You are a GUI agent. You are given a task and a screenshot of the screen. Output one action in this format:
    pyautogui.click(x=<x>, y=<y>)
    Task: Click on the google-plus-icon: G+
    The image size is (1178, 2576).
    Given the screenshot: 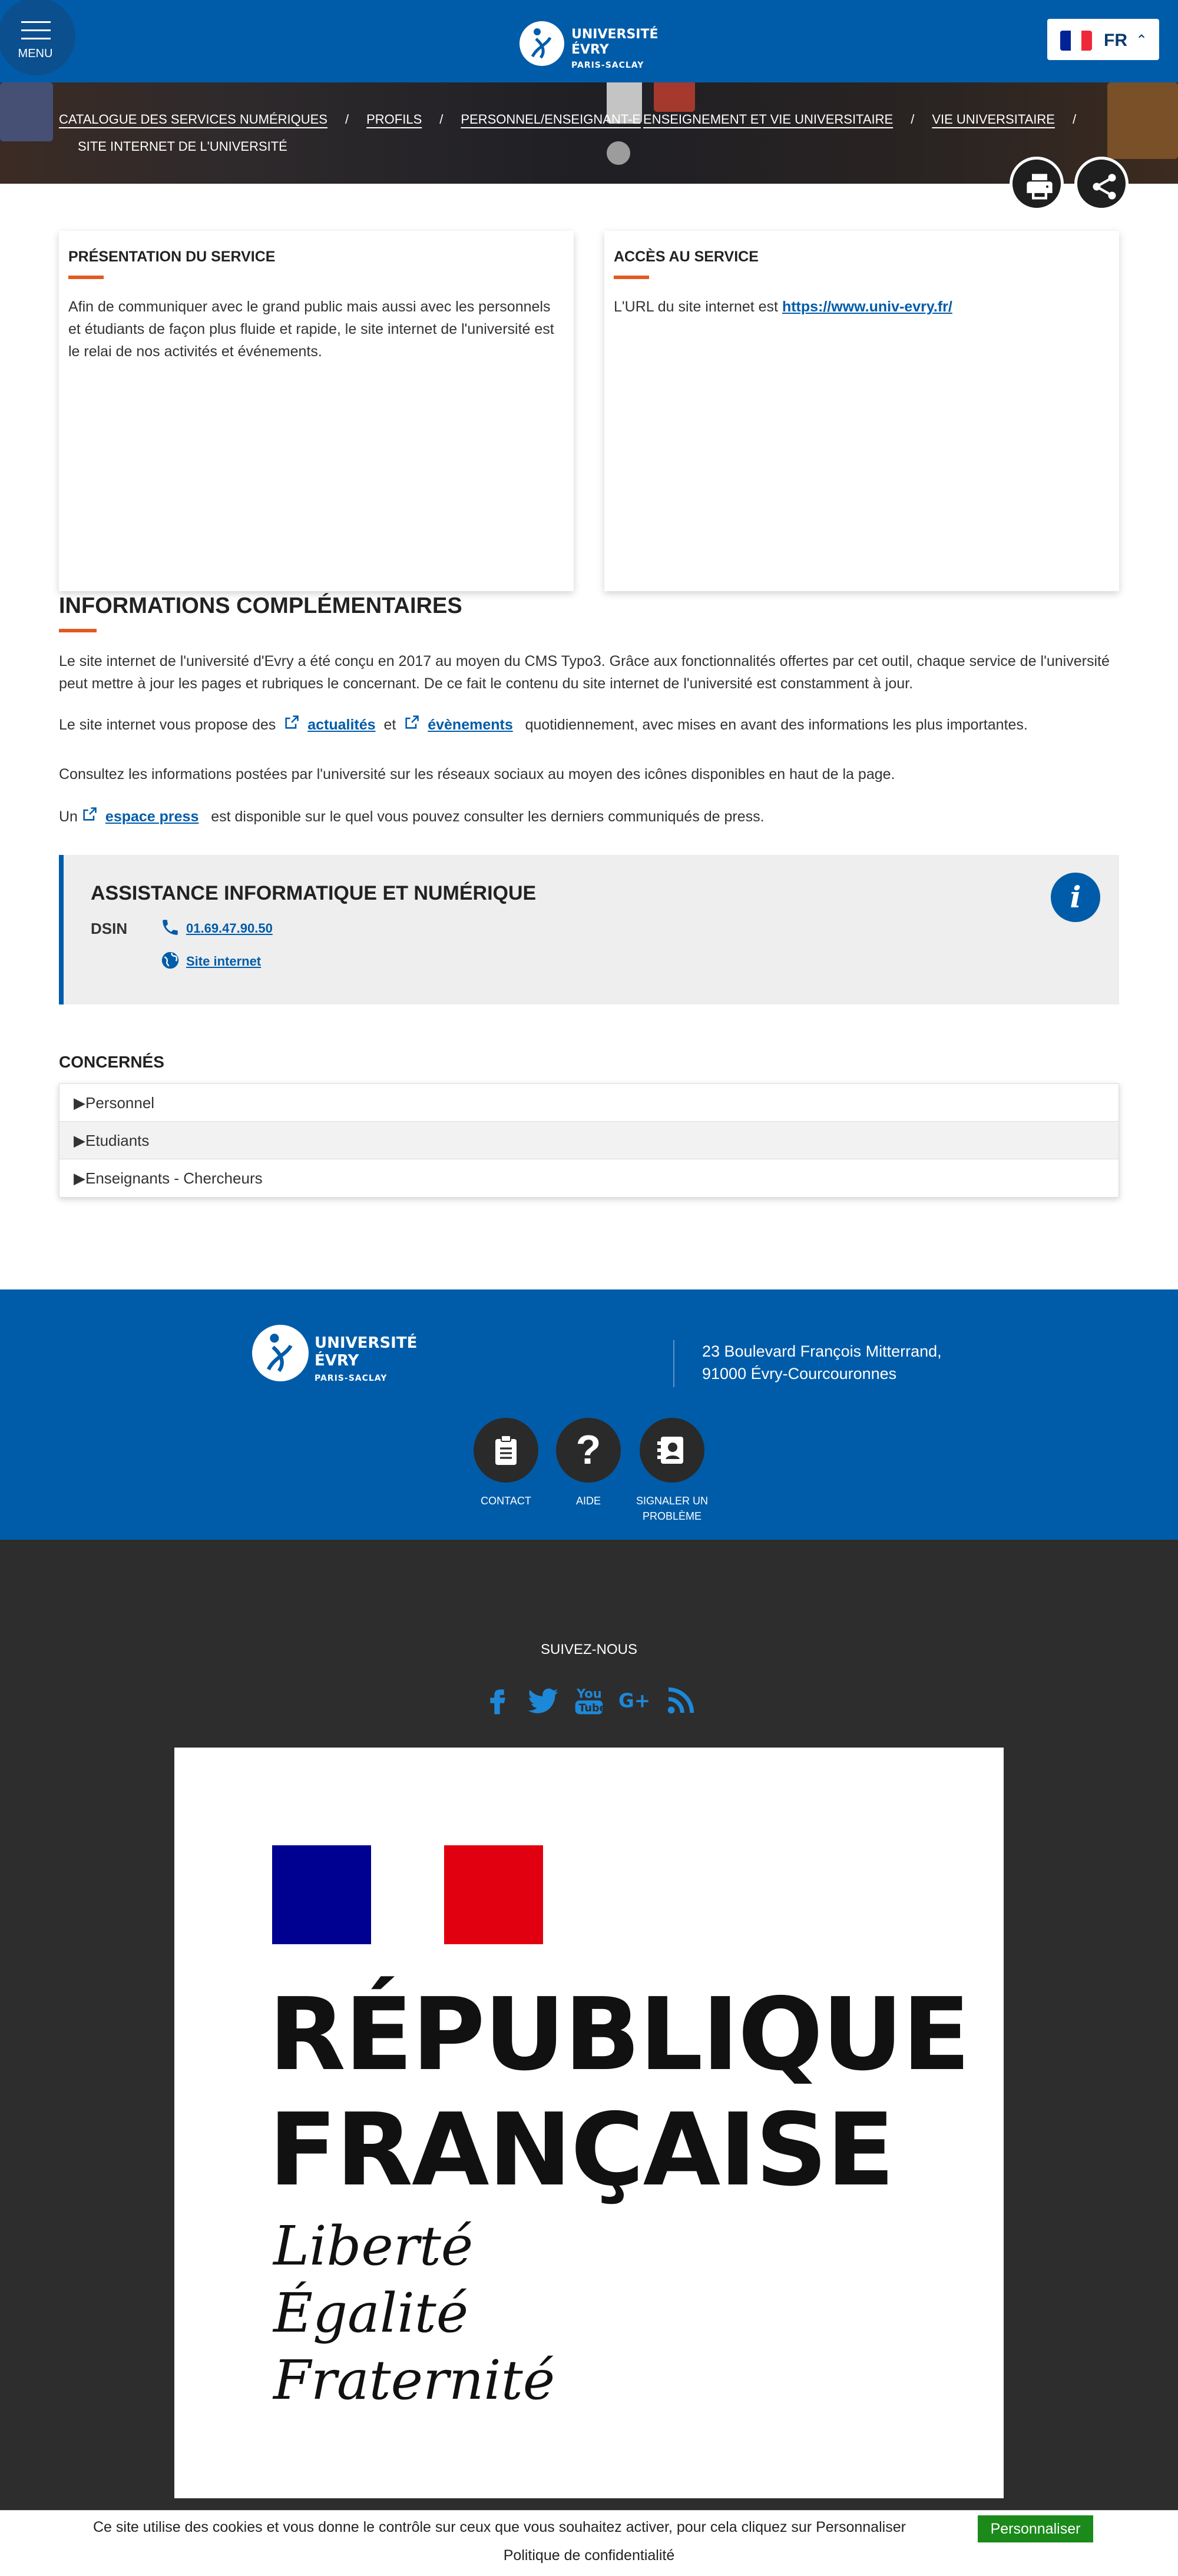 What is the action you would take?
    pyautogui.click(x=634, y=1700)
    